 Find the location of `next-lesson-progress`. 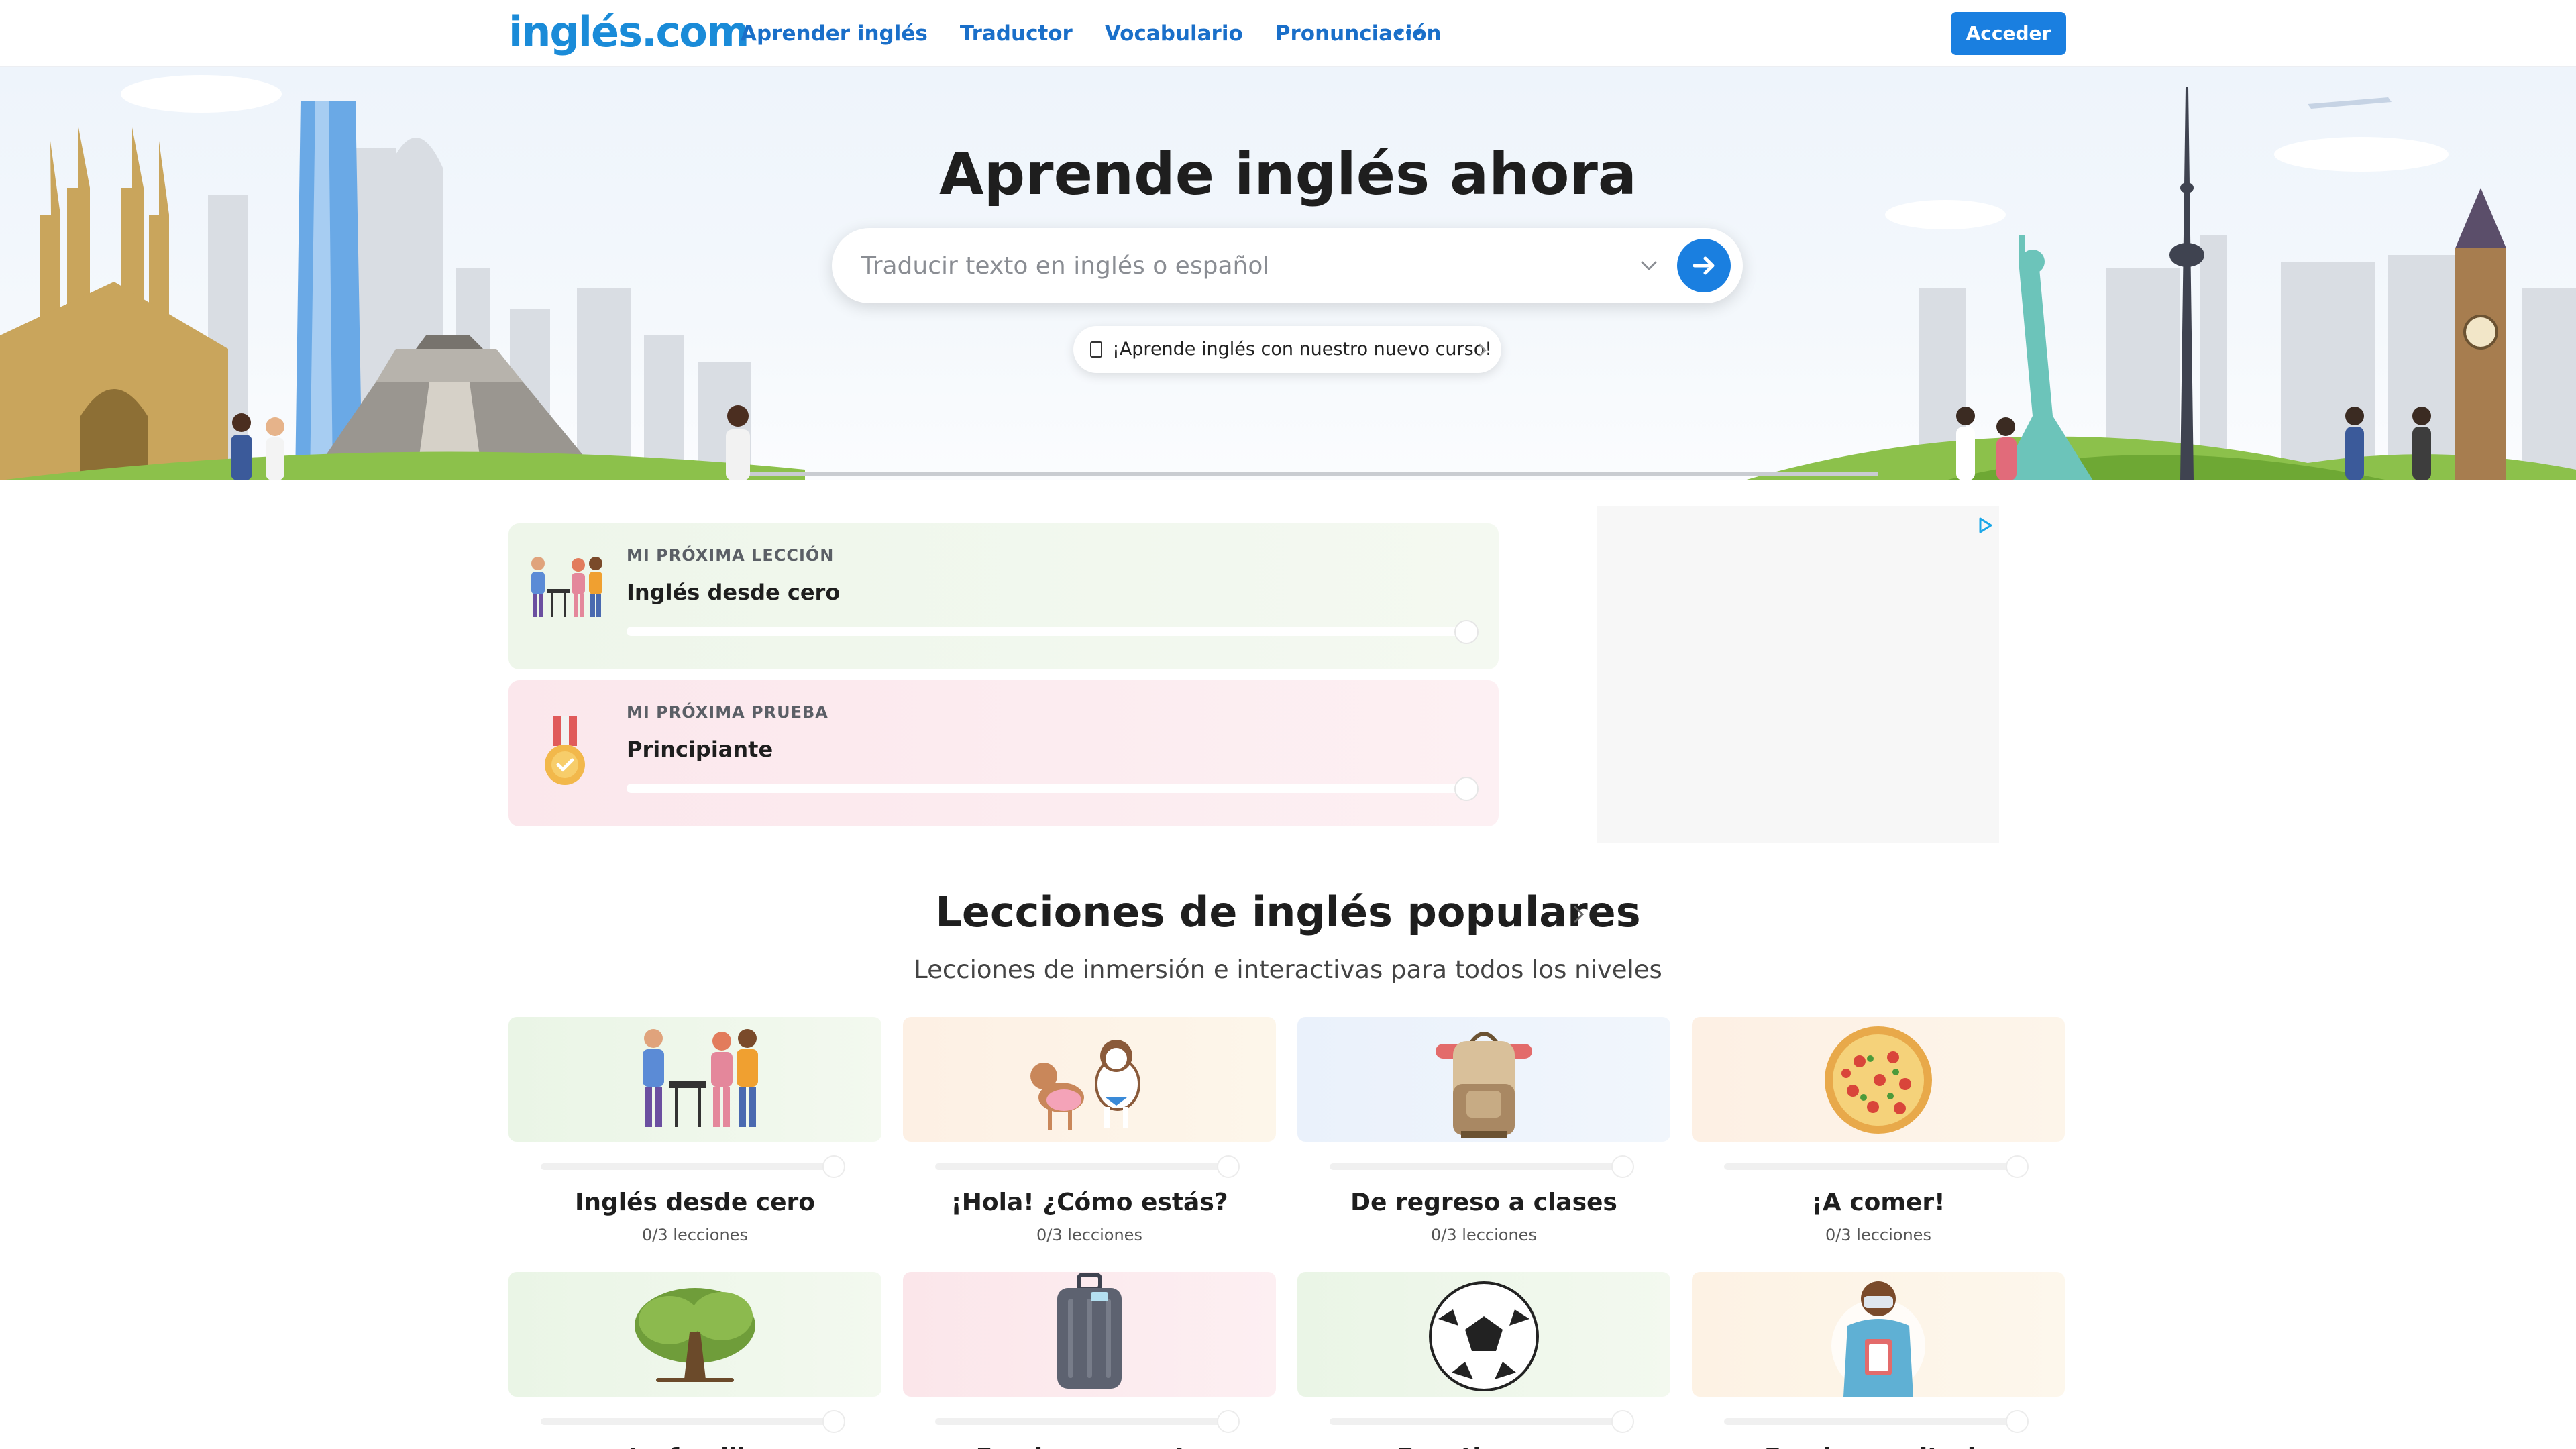

next-lesson-progress is located at coordinates (1053, 631).